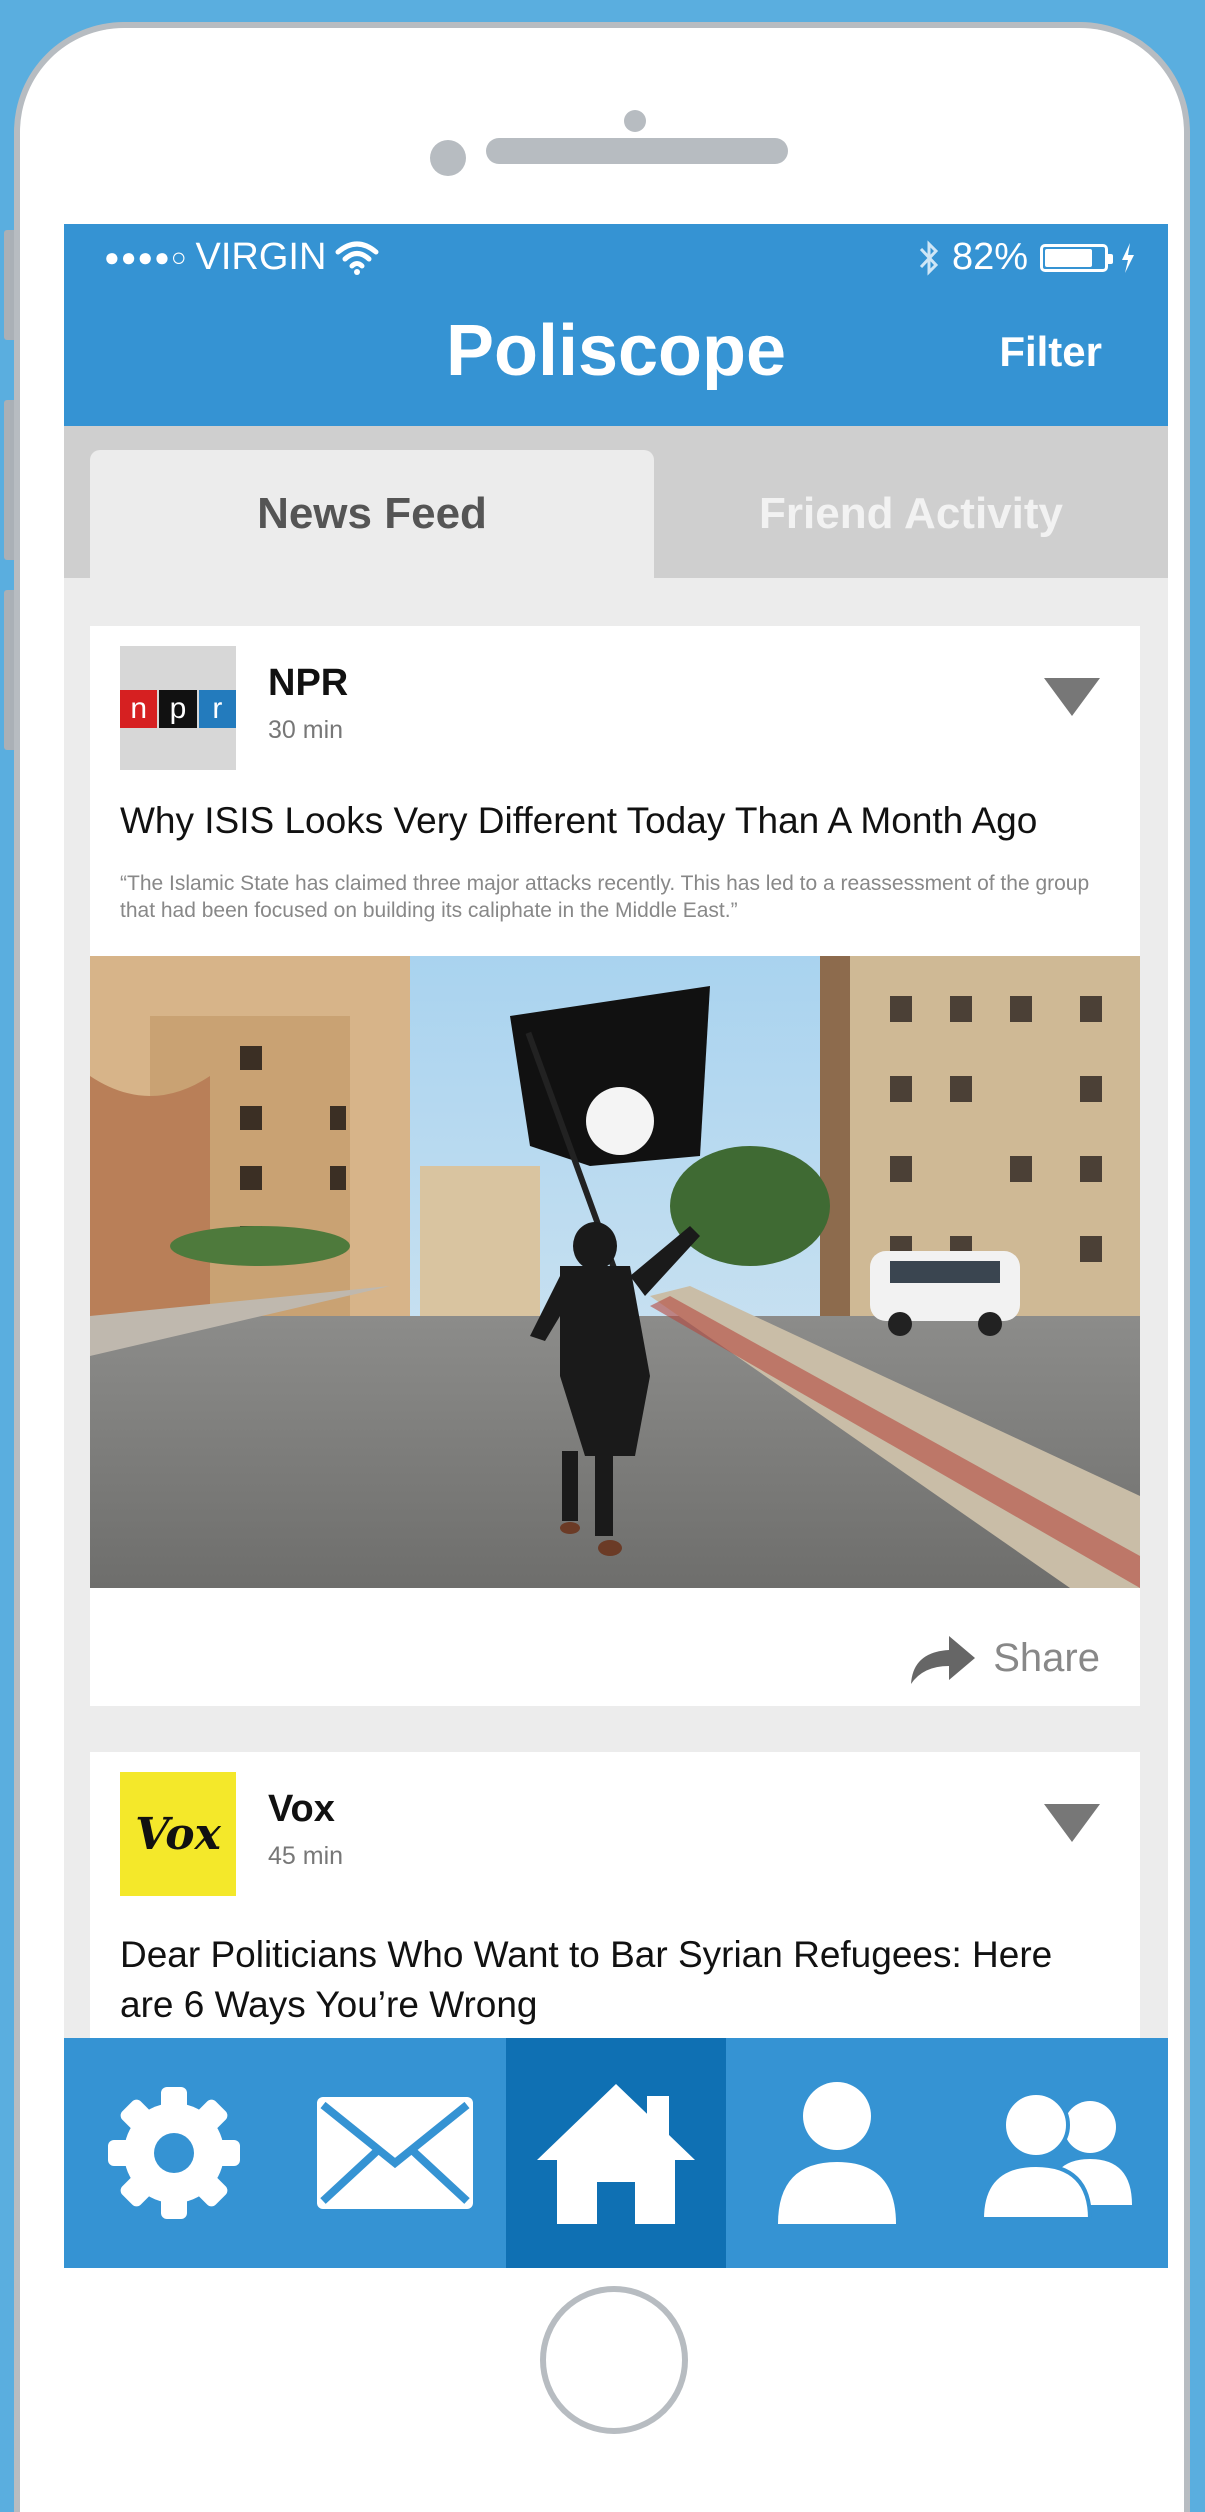 This screenshot has height=2512, width=1205. What do you see at coordinates (306, 1856) in the screenshot?
I see `post-time: 45 min` at bounding box center [306, 1856].